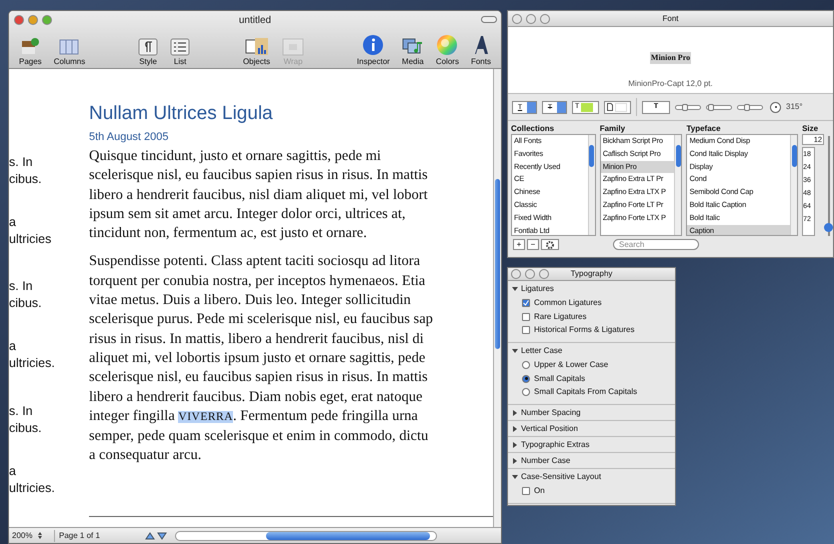 This screenshot has width=834, height=544. I want to click on toolbar-button: Pages, so click(30, 52).